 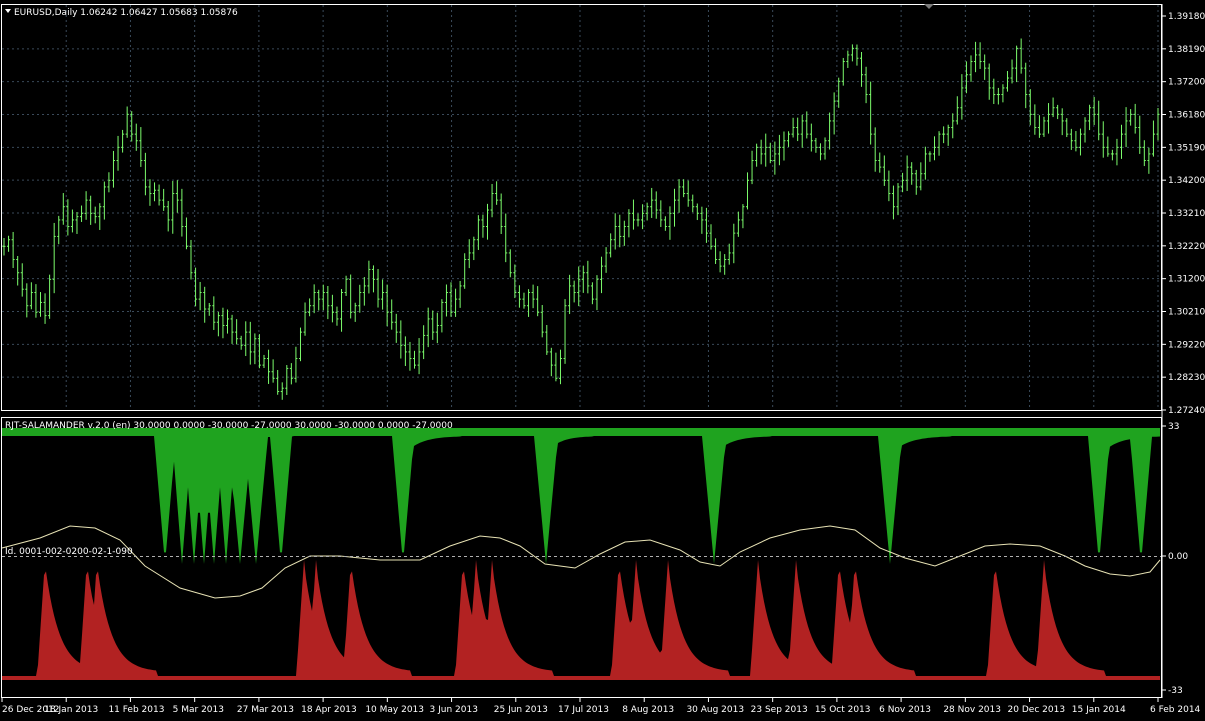 I want to click on price-tick-label: 1.27240, so click(x=1186, y=411).